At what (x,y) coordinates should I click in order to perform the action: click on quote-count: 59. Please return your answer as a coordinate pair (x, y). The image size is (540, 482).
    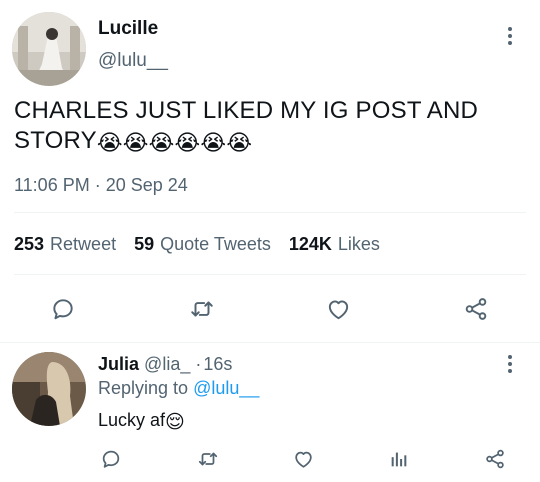
    Looking at the image, I should click on (144, 244).